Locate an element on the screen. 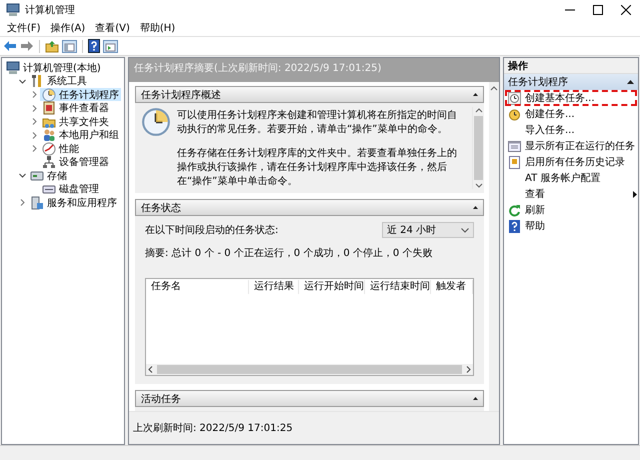  folder-up-icon is located at coordinates (52, 46).